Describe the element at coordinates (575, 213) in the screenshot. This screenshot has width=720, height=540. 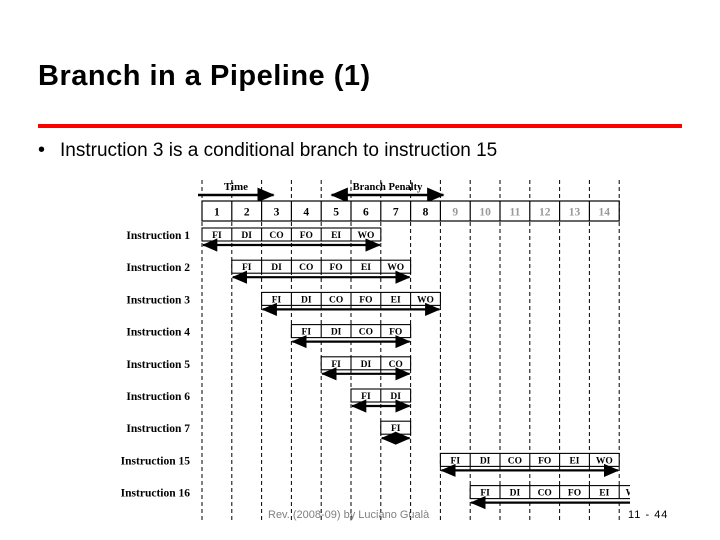
I see `cycle-number: 13` at that location.